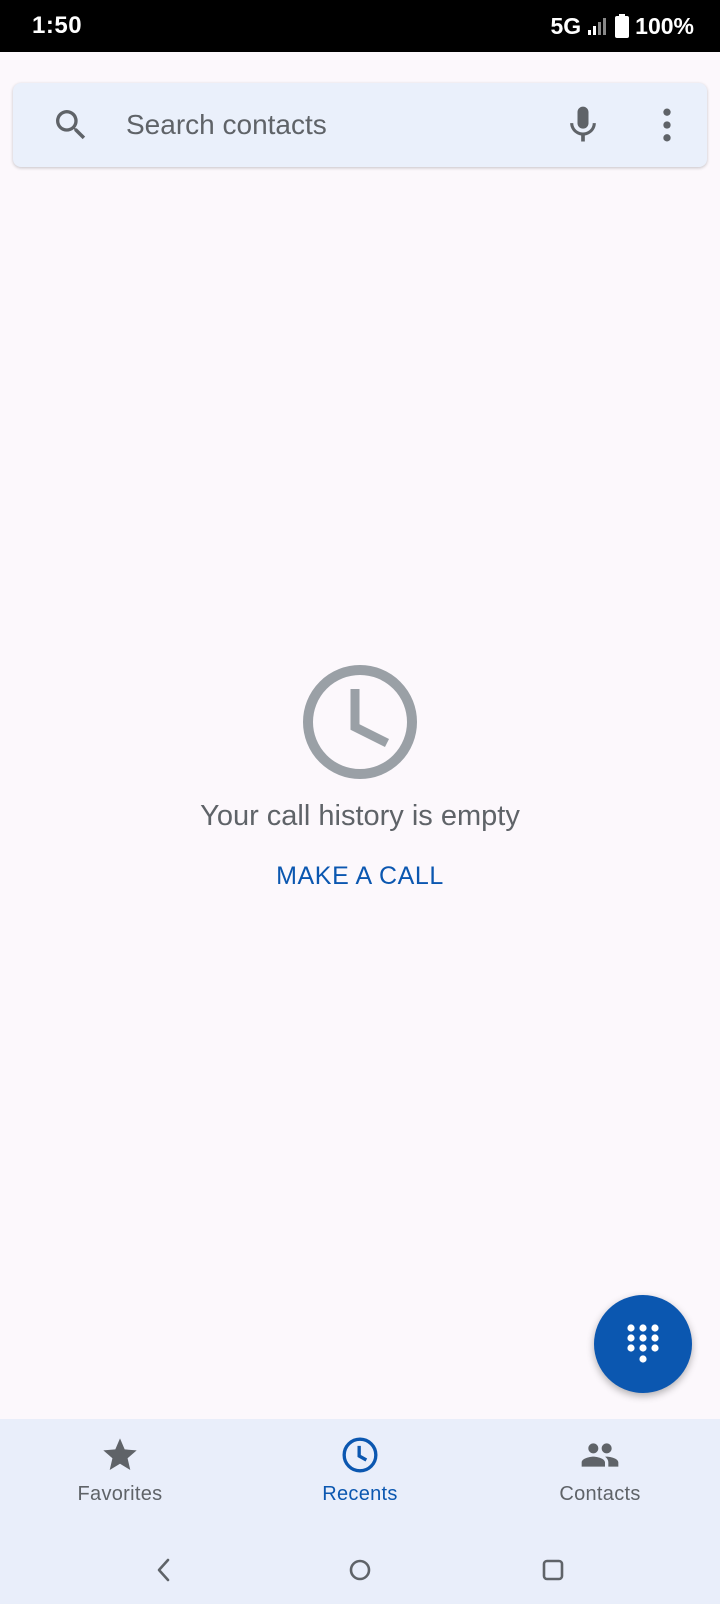 This screenshot has height=1604, width=720. I want to click on microphone-icon, so click(583, 125).